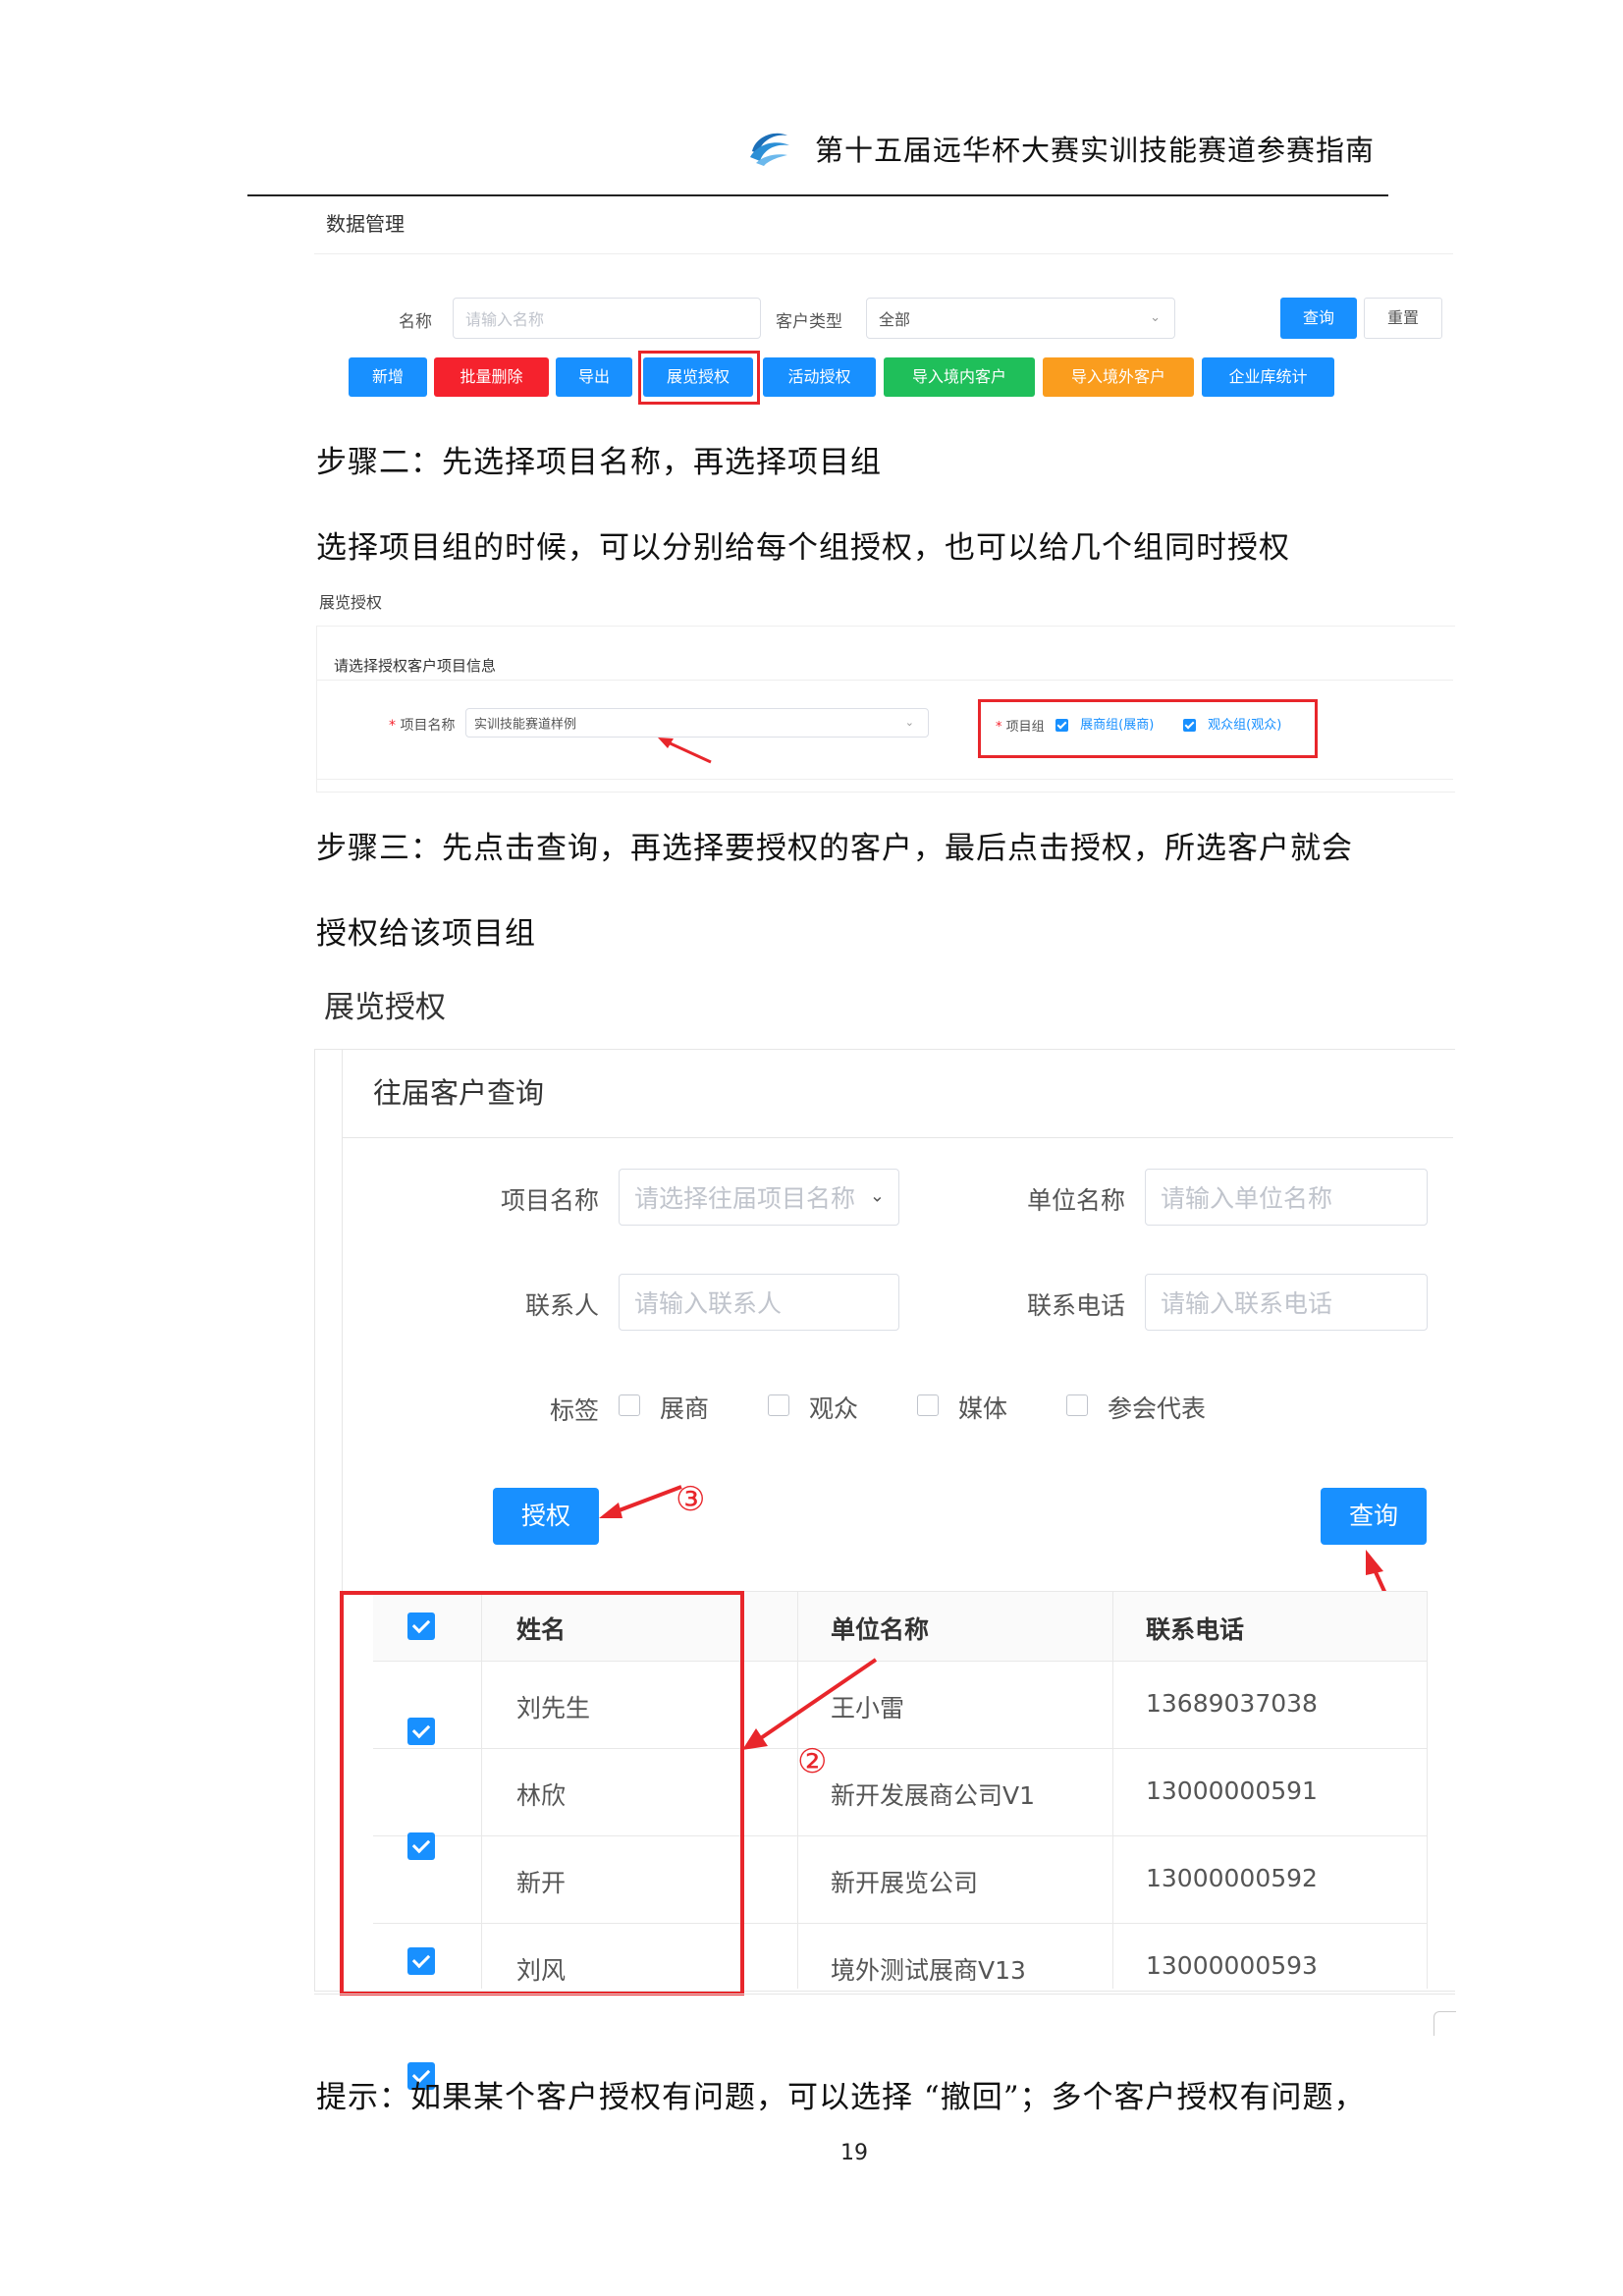 Image resolution: width=1623 pixels, height=2296 pixels. I want to click on step2-text: 步骤二：先选择项目名称，再选择项目组, so click(599, 462).